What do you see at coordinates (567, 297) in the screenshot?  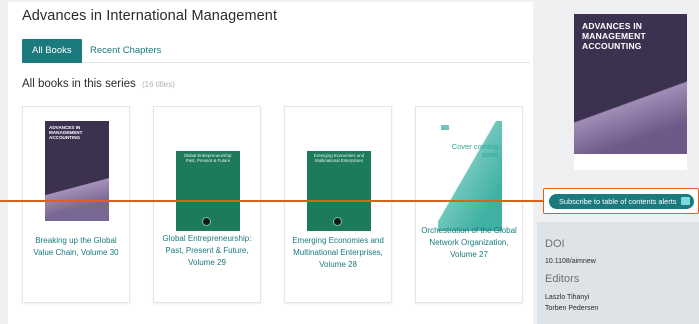 I see `editor-name: Laszlo Tihanyi` at bounding box center [567, 297].